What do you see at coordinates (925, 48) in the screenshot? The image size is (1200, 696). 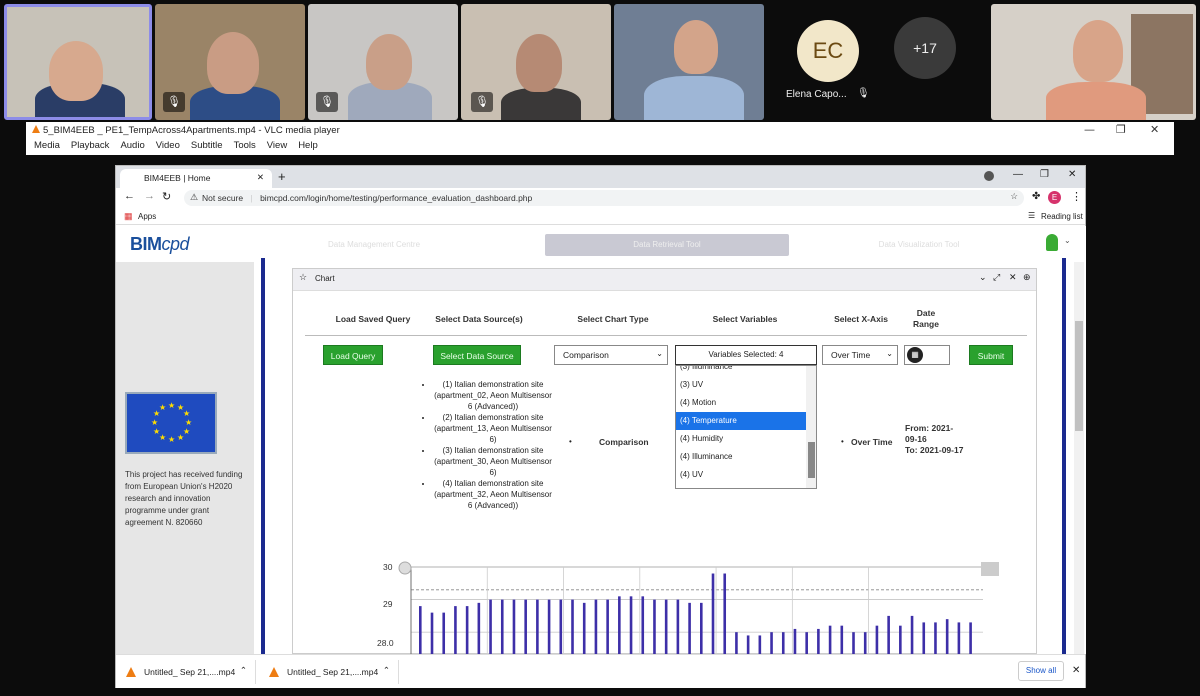 I see `more-participants-button: +17` at bounding box center [925, 48].